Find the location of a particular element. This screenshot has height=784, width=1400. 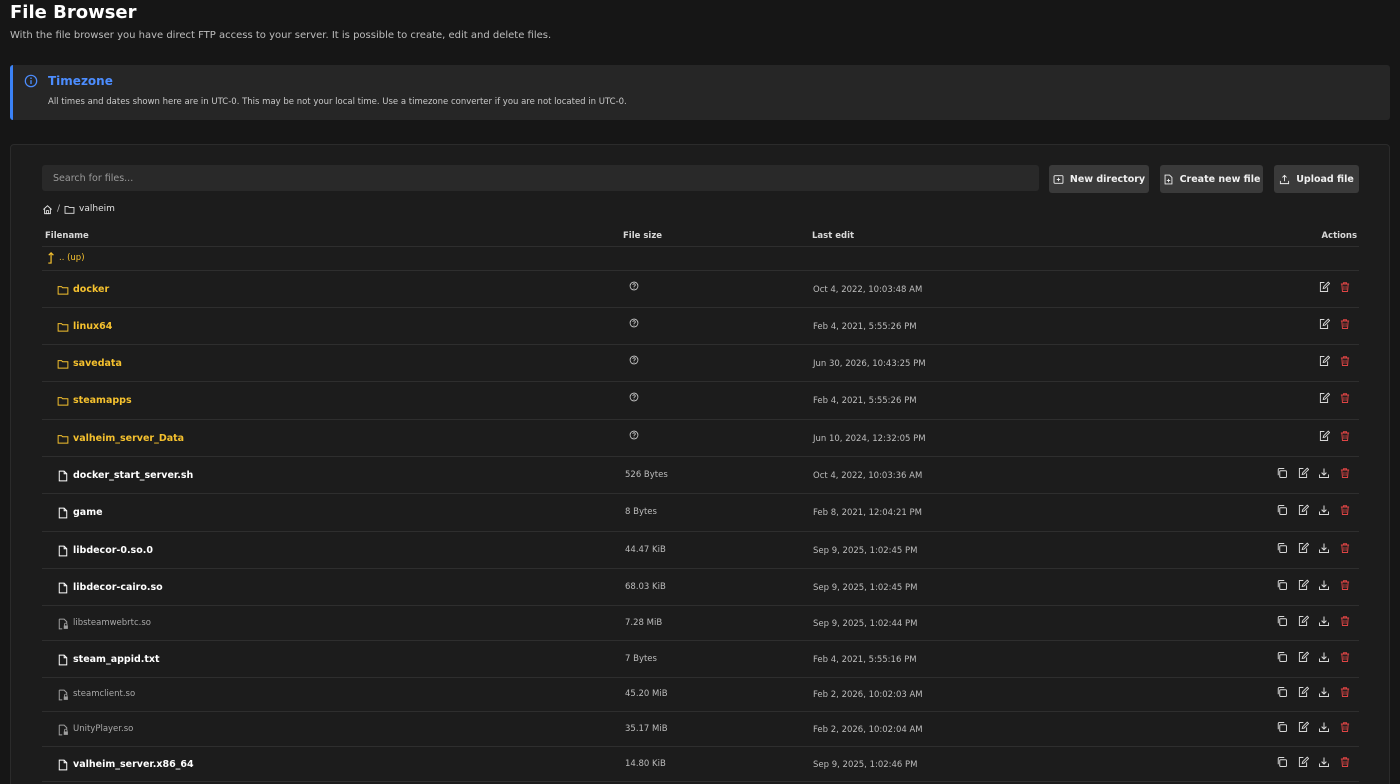

file-name: UnityPlayer.so is located at coordinates (103, 729).